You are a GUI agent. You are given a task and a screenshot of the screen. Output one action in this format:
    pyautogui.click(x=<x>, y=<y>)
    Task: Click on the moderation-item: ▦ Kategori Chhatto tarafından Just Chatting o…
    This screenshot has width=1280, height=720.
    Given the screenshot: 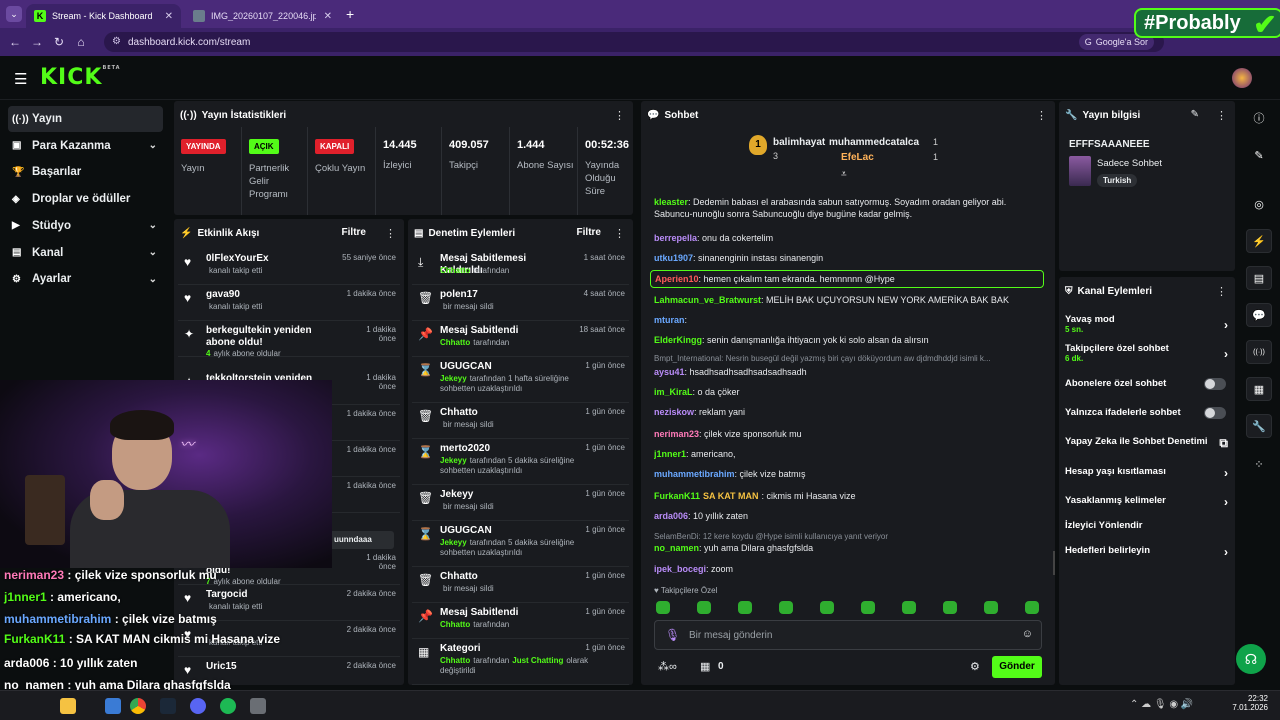 What is the action you would take?
    pyautogui.click(x=520, y=662)
    